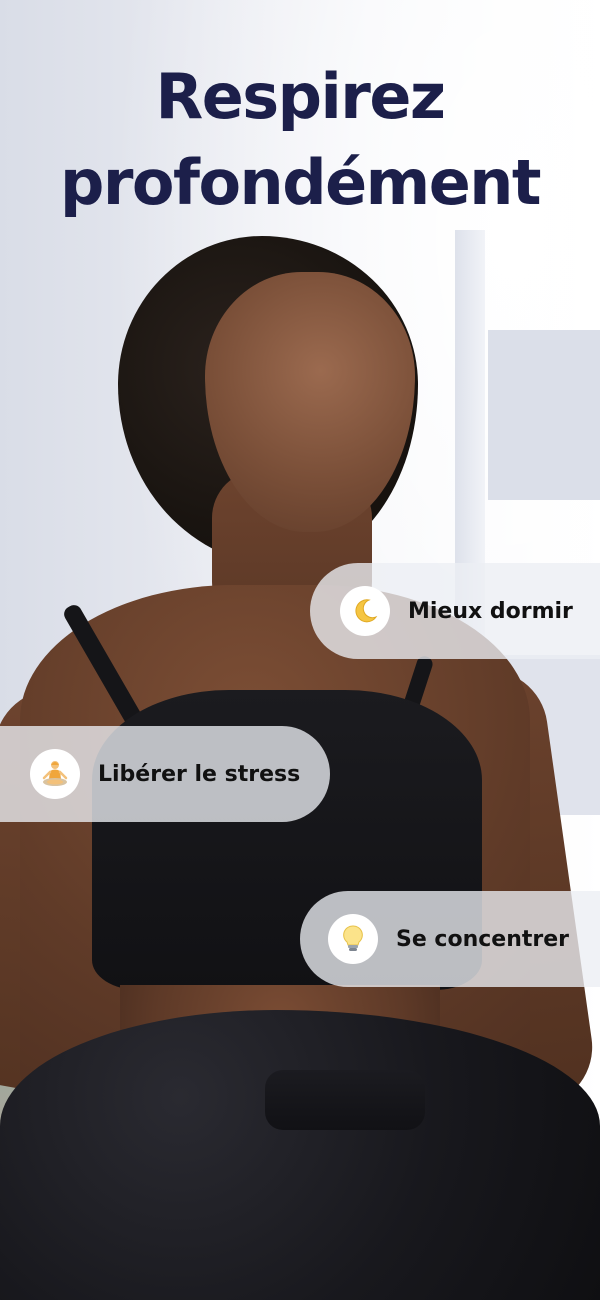  I want to click on headline: Respirez profondément, so click(300, 140).